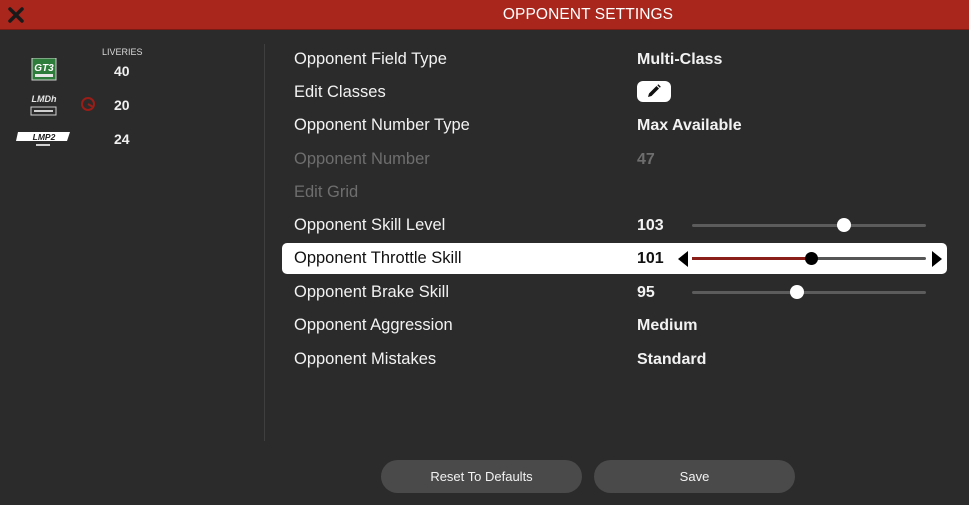 Image resolution: width=969 pixels, height=505 pixels. What do you see at coordinates (650, 225) in the screenshot?
I see `setting-value: 103` at bounding box center [650, 225].